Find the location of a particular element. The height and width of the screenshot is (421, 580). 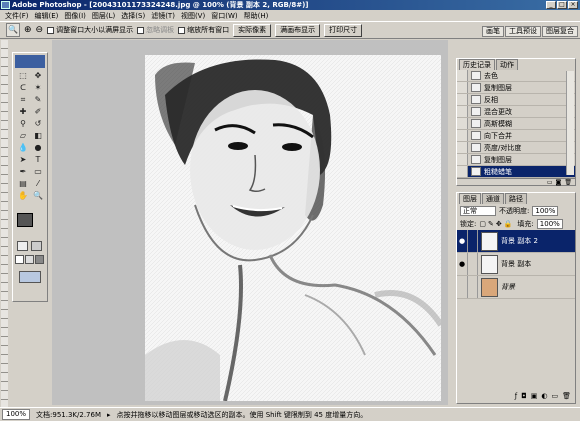

gradient-tool-icon: ◧ is located at coordinates (38, 135).